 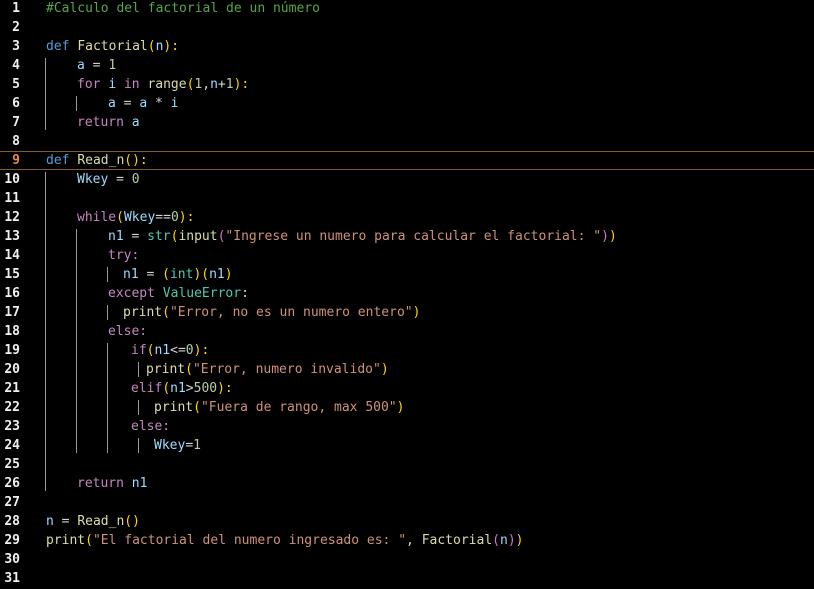 What do you see at coordinates (271, 312) in the screenshot?
I see `code-text: print("Error, no es un numero entero")` at bounding box center [271, 312].